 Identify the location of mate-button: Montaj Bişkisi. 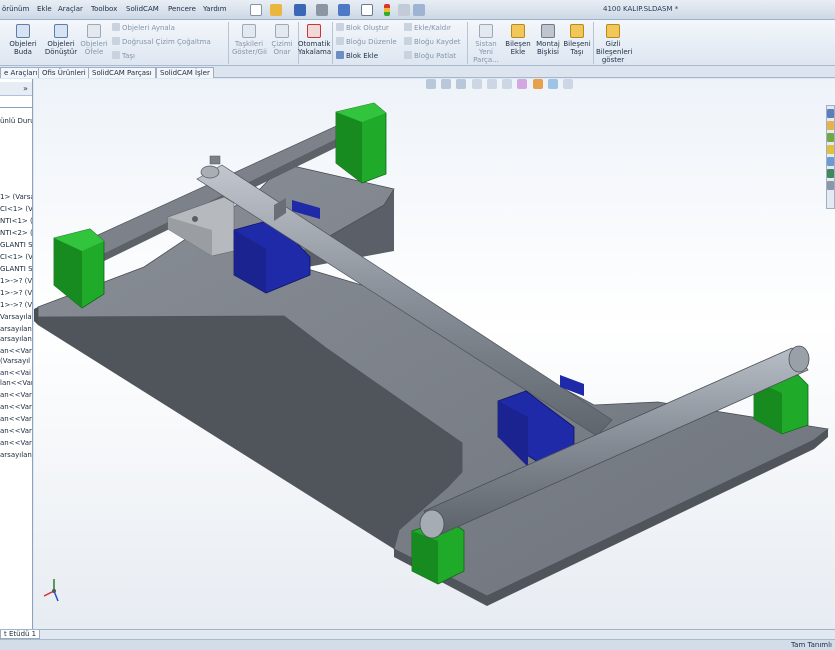
(548, 40).